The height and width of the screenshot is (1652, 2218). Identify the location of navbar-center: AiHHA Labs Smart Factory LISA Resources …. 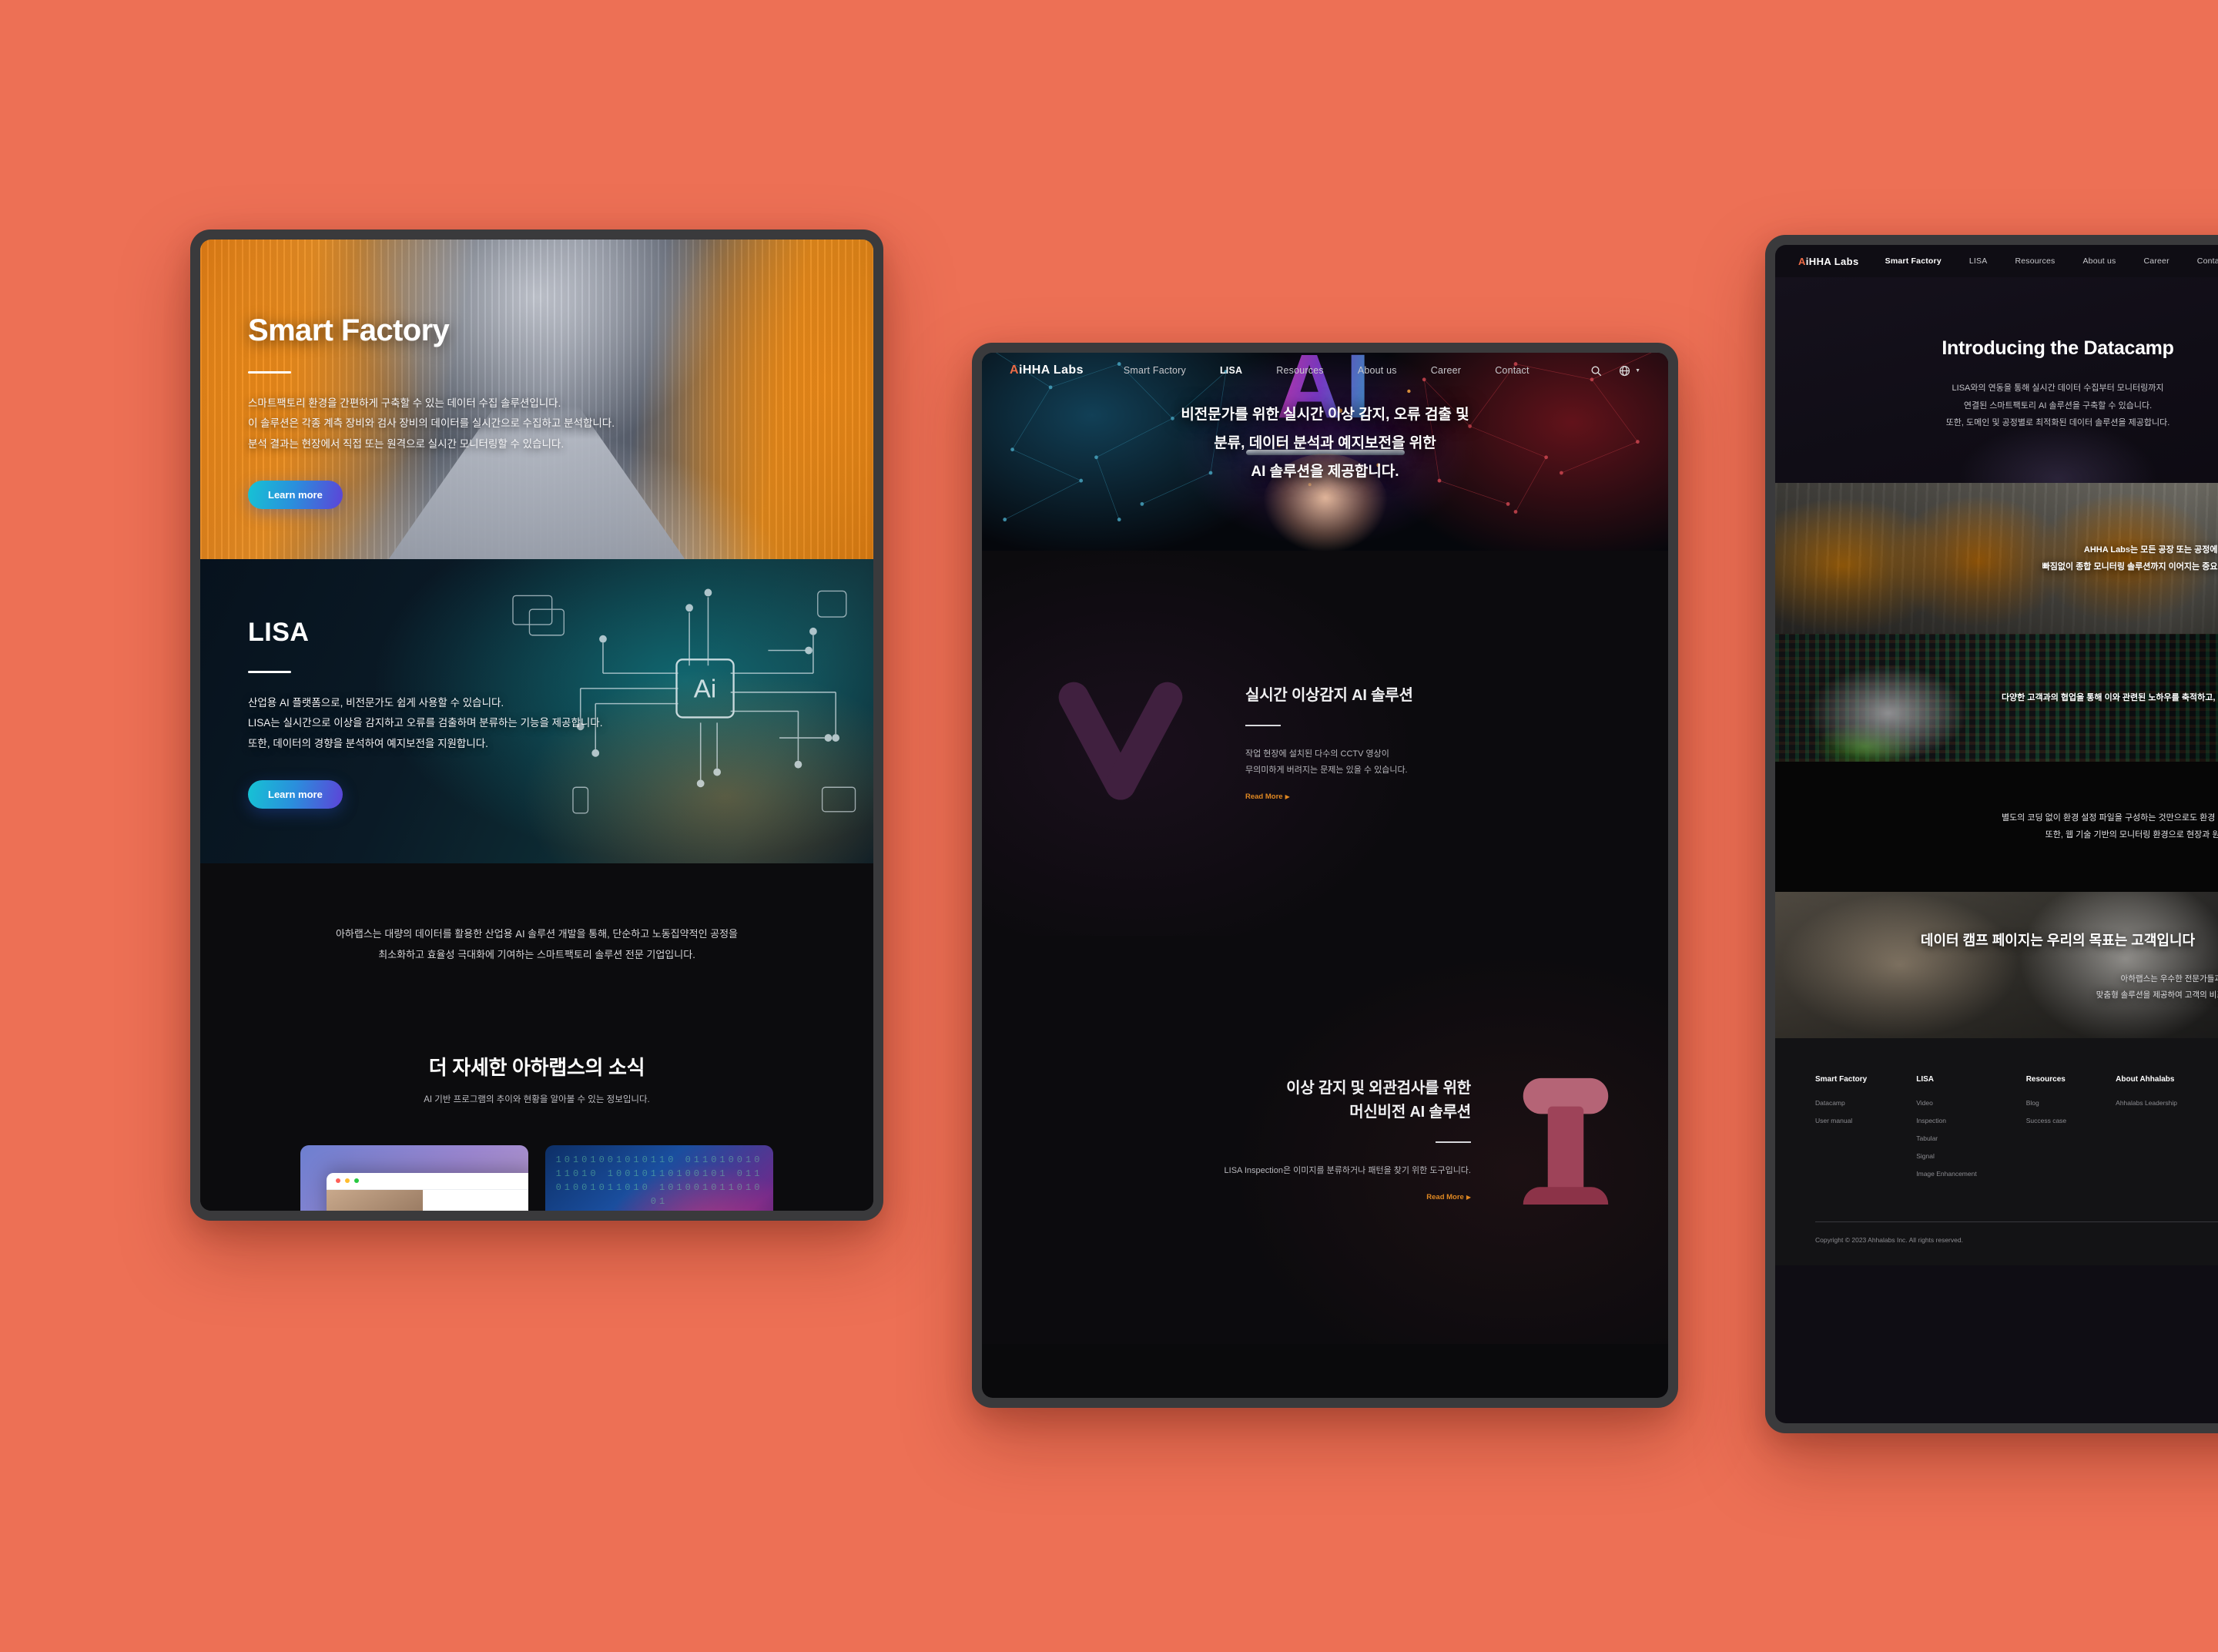
(1325, 370).